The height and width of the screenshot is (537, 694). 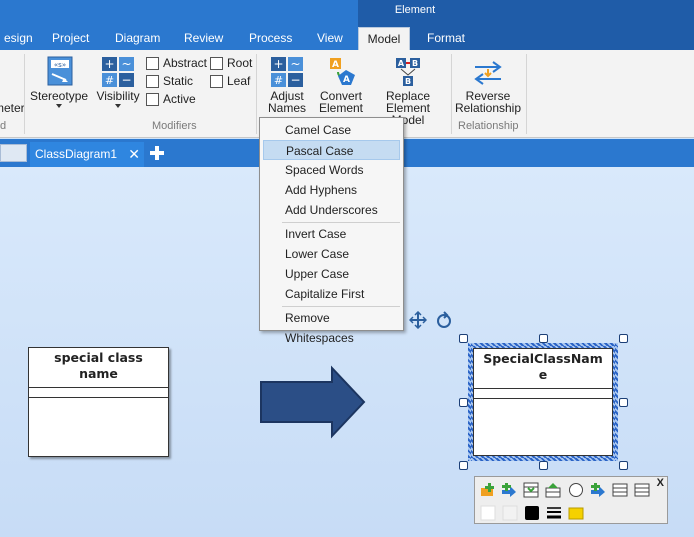 What do you see at coordinates (415, 10) in the screenshot?
I see `contextual-tab-title: Element` at bounding box center [415, 10].